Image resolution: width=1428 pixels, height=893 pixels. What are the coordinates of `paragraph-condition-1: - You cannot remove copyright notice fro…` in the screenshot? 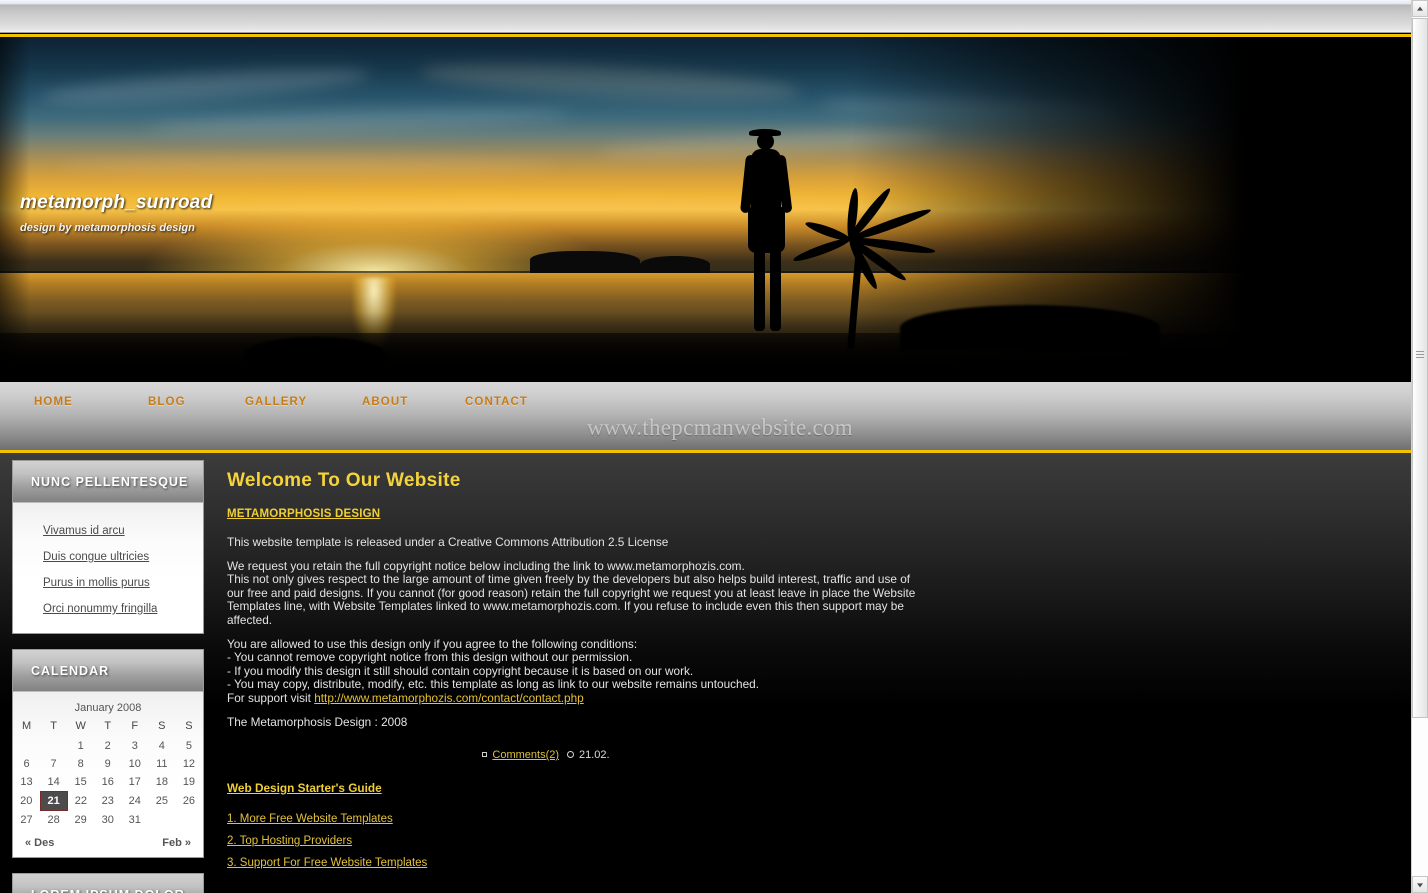 It's located at (430, 657).